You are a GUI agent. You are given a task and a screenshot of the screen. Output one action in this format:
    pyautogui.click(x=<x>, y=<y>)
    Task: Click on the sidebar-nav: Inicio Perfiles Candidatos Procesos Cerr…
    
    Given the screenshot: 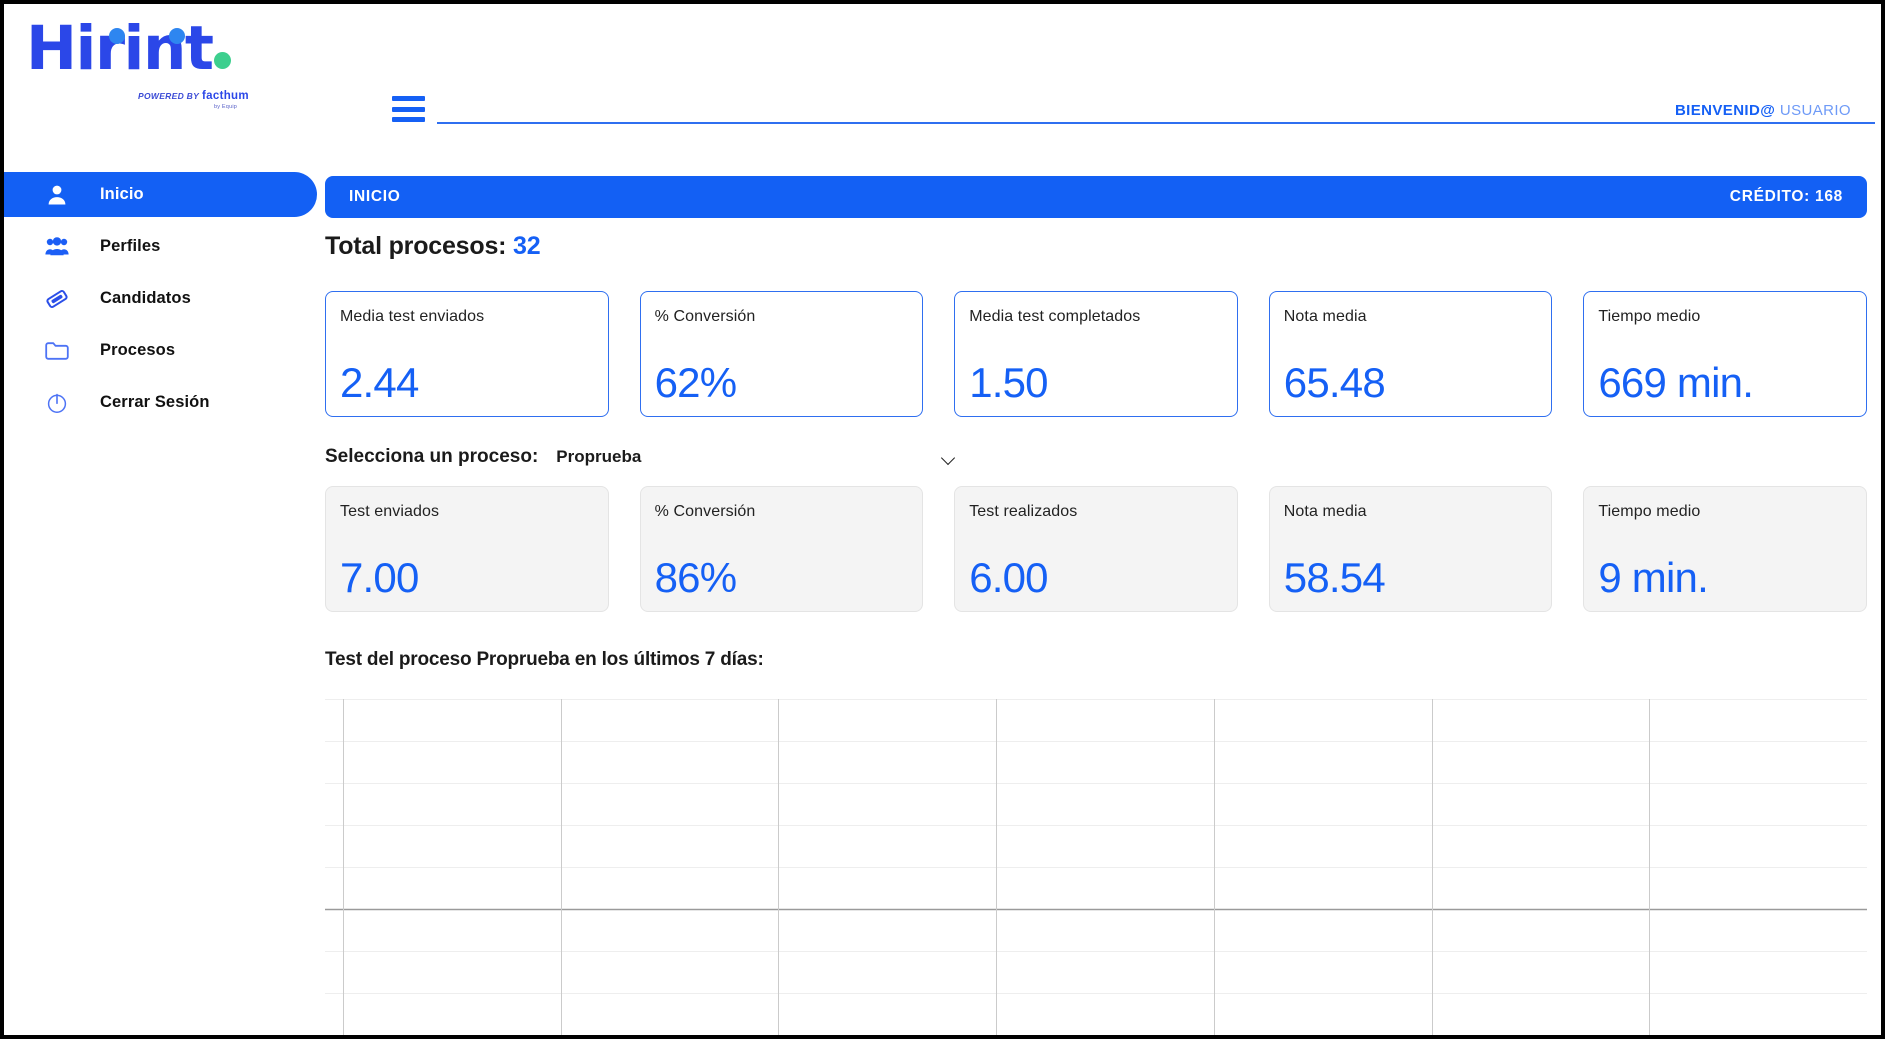 What is the action you would take?
    pyautogui.click(x=160, y=302)
    